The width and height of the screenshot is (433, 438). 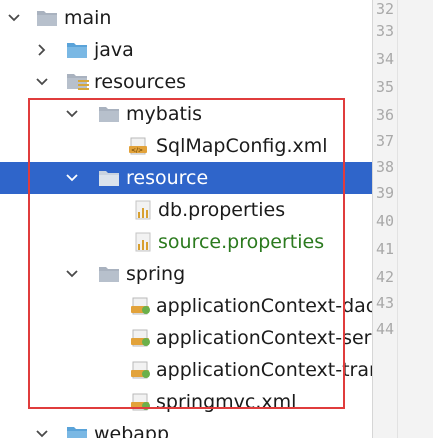 I want to click on line-number: 32, so click(x=385, y=9).